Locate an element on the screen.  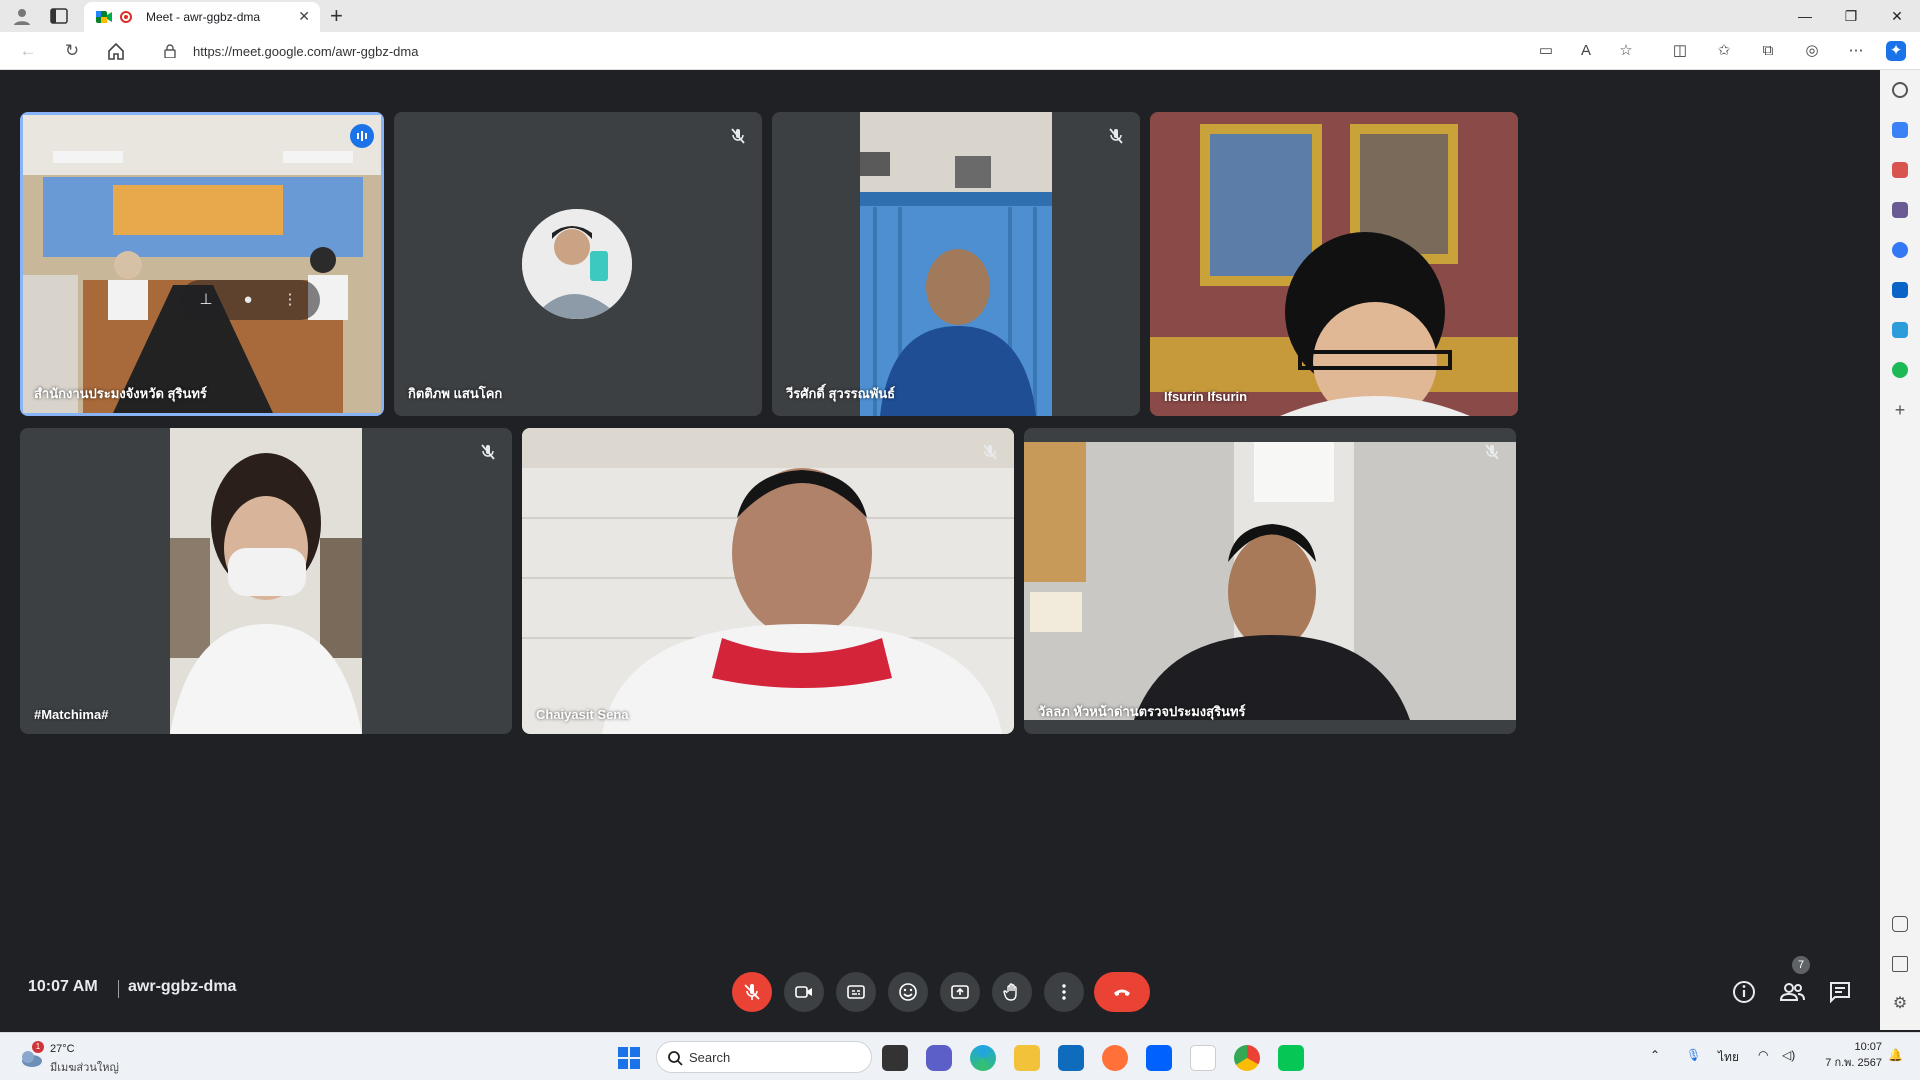
sidebar-microsoft365-icon is located at coordinates (1900, 250).